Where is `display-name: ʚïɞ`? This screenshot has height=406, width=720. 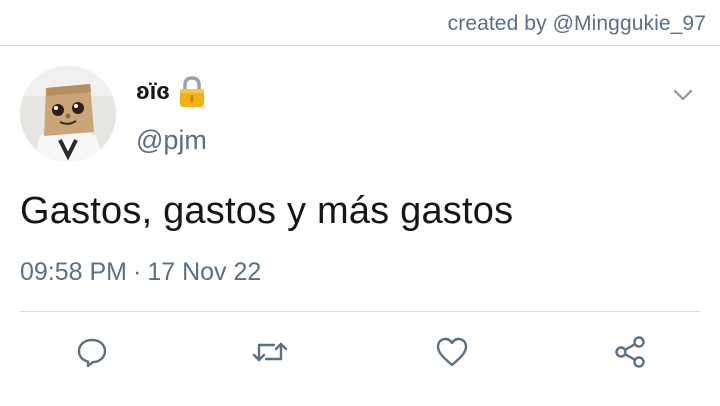
display-name: ʚïɞ is located at coordinates (153, 92).